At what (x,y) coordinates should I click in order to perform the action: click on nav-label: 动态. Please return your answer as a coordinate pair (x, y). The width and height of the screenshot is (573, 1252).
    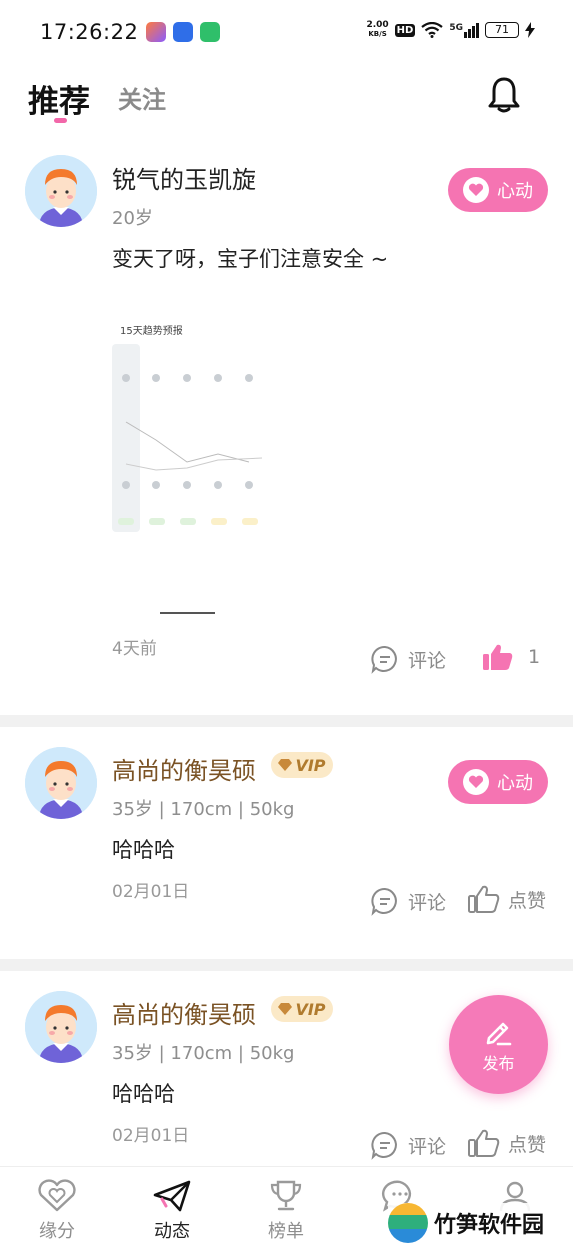
    Looking at the image, I should click on (172, 1231).